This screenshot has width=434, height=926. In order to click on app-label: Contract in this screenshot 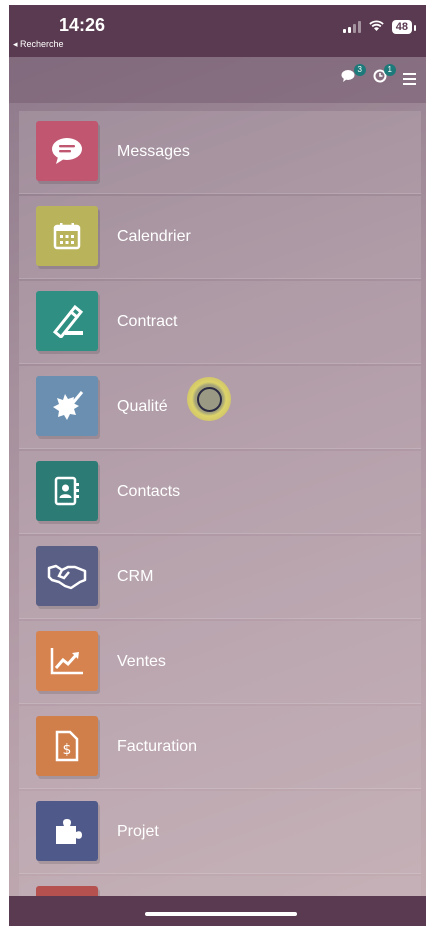, I will do `click(147, 321)`.